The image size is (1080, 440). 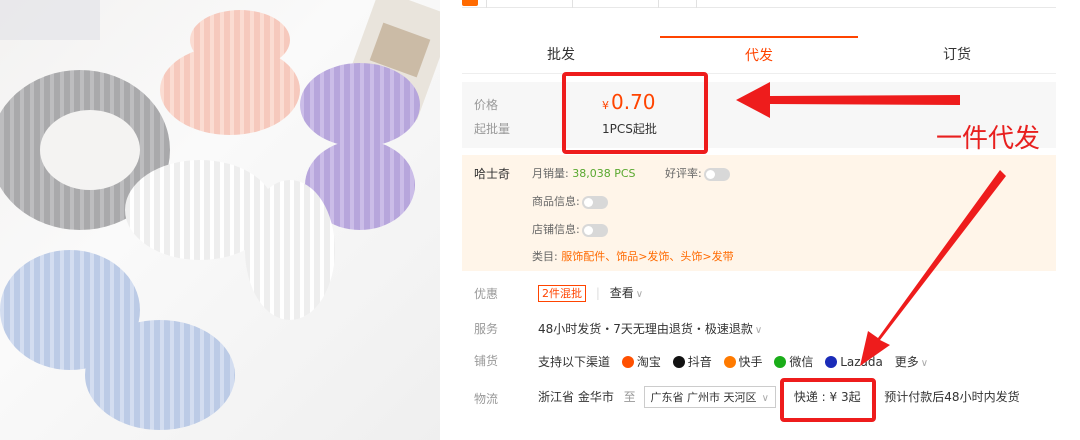 What do you see at coordinates (594, 230) in the screenshot?
I see `store-info-toggle` at bounding box center [594, 230].